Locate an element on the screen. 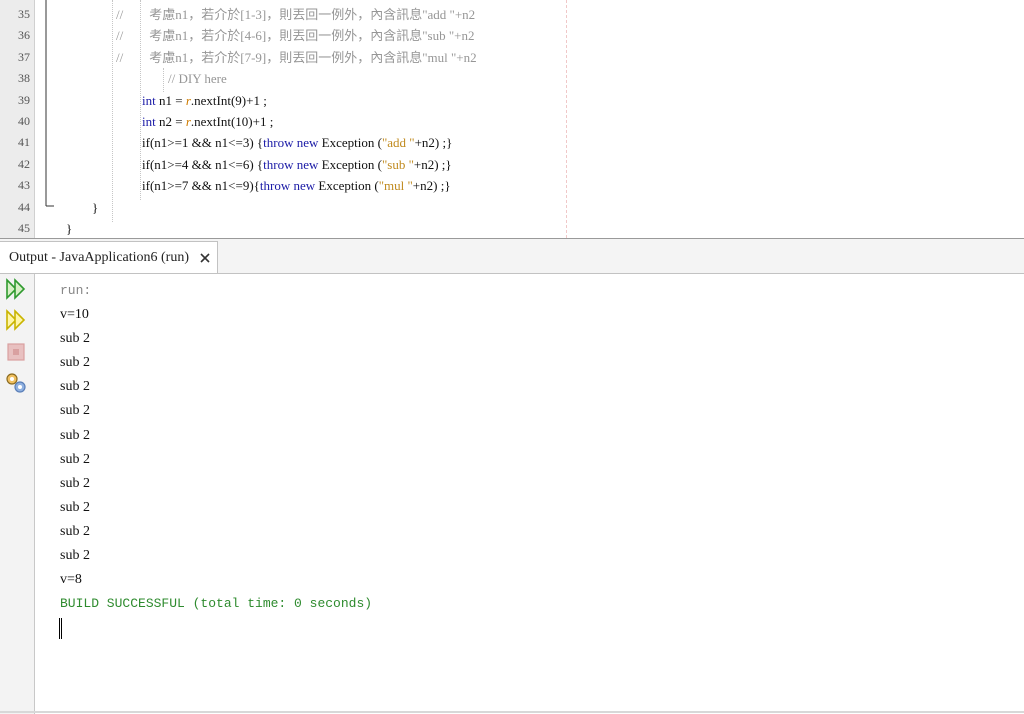 The height and width of the screenshot is (714, 1024). code-line: // 考慮n1，若介於[7-9]，則丟回一例外，內含訊息"mul "+n2 is located at coordinates (296, 57).